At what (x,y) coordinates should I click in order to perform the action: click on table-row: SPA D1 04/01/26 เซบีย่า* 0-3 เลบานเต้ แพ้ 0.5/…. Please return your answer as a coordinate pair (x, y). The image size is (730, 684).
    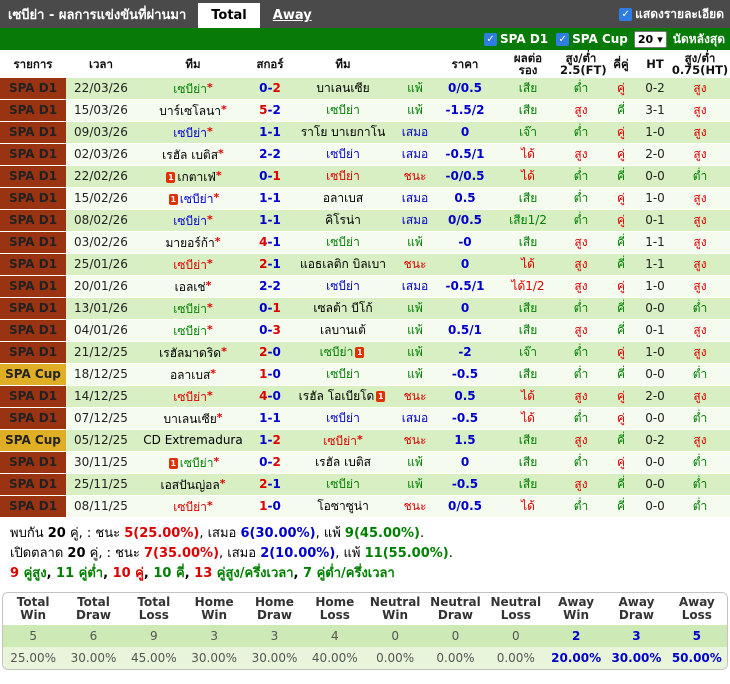
    Looking at the image, I should click on (365, 330).